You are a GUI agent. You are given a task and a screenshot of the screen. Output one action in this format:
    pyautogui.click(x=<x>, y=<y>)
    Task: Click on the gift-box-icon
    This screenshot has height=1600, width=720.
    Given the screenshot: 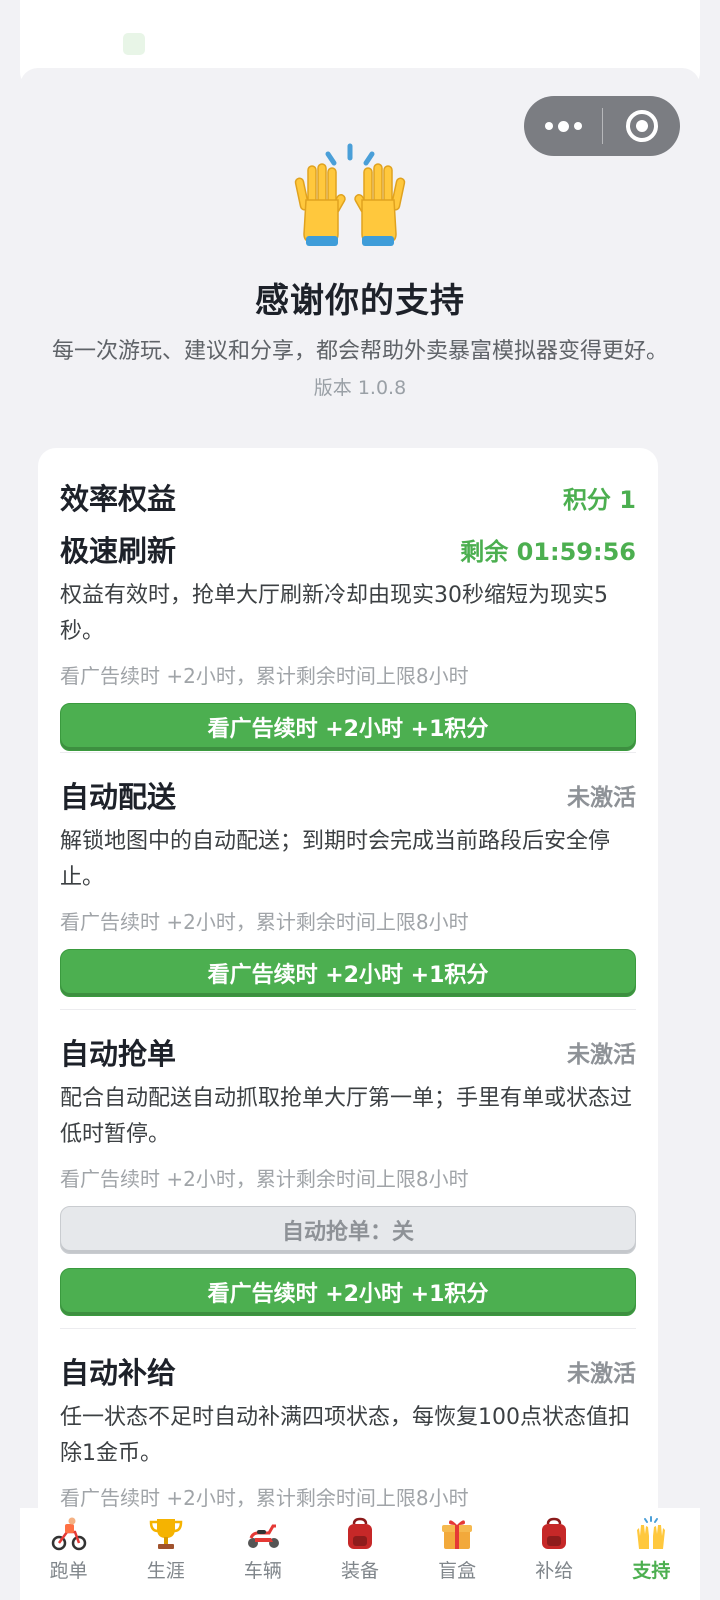 What is the action you would take?
    pyautogui.click(x=457, y=1534)
    